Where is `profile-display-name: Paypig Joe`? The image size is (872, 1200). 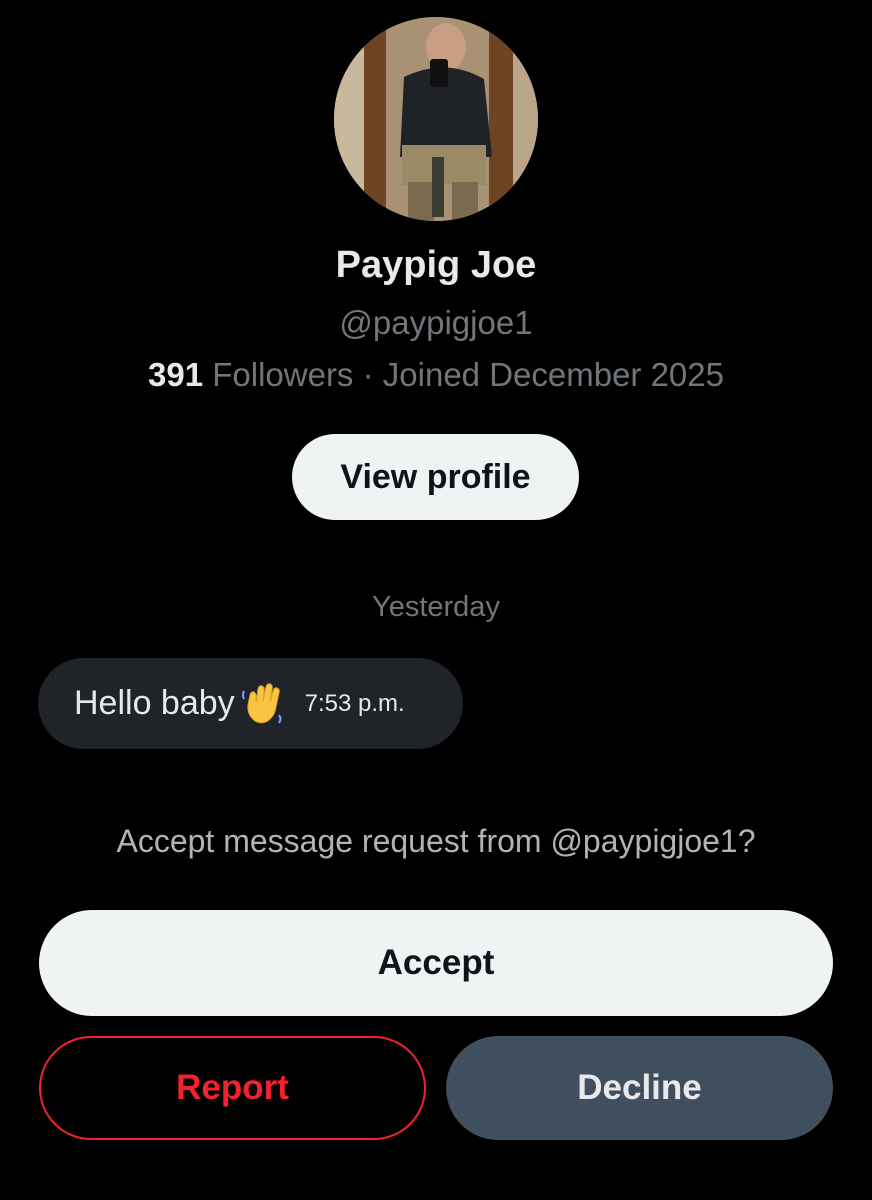 profile-display-name: Paypig Joe is located at coordinates (436, 265).